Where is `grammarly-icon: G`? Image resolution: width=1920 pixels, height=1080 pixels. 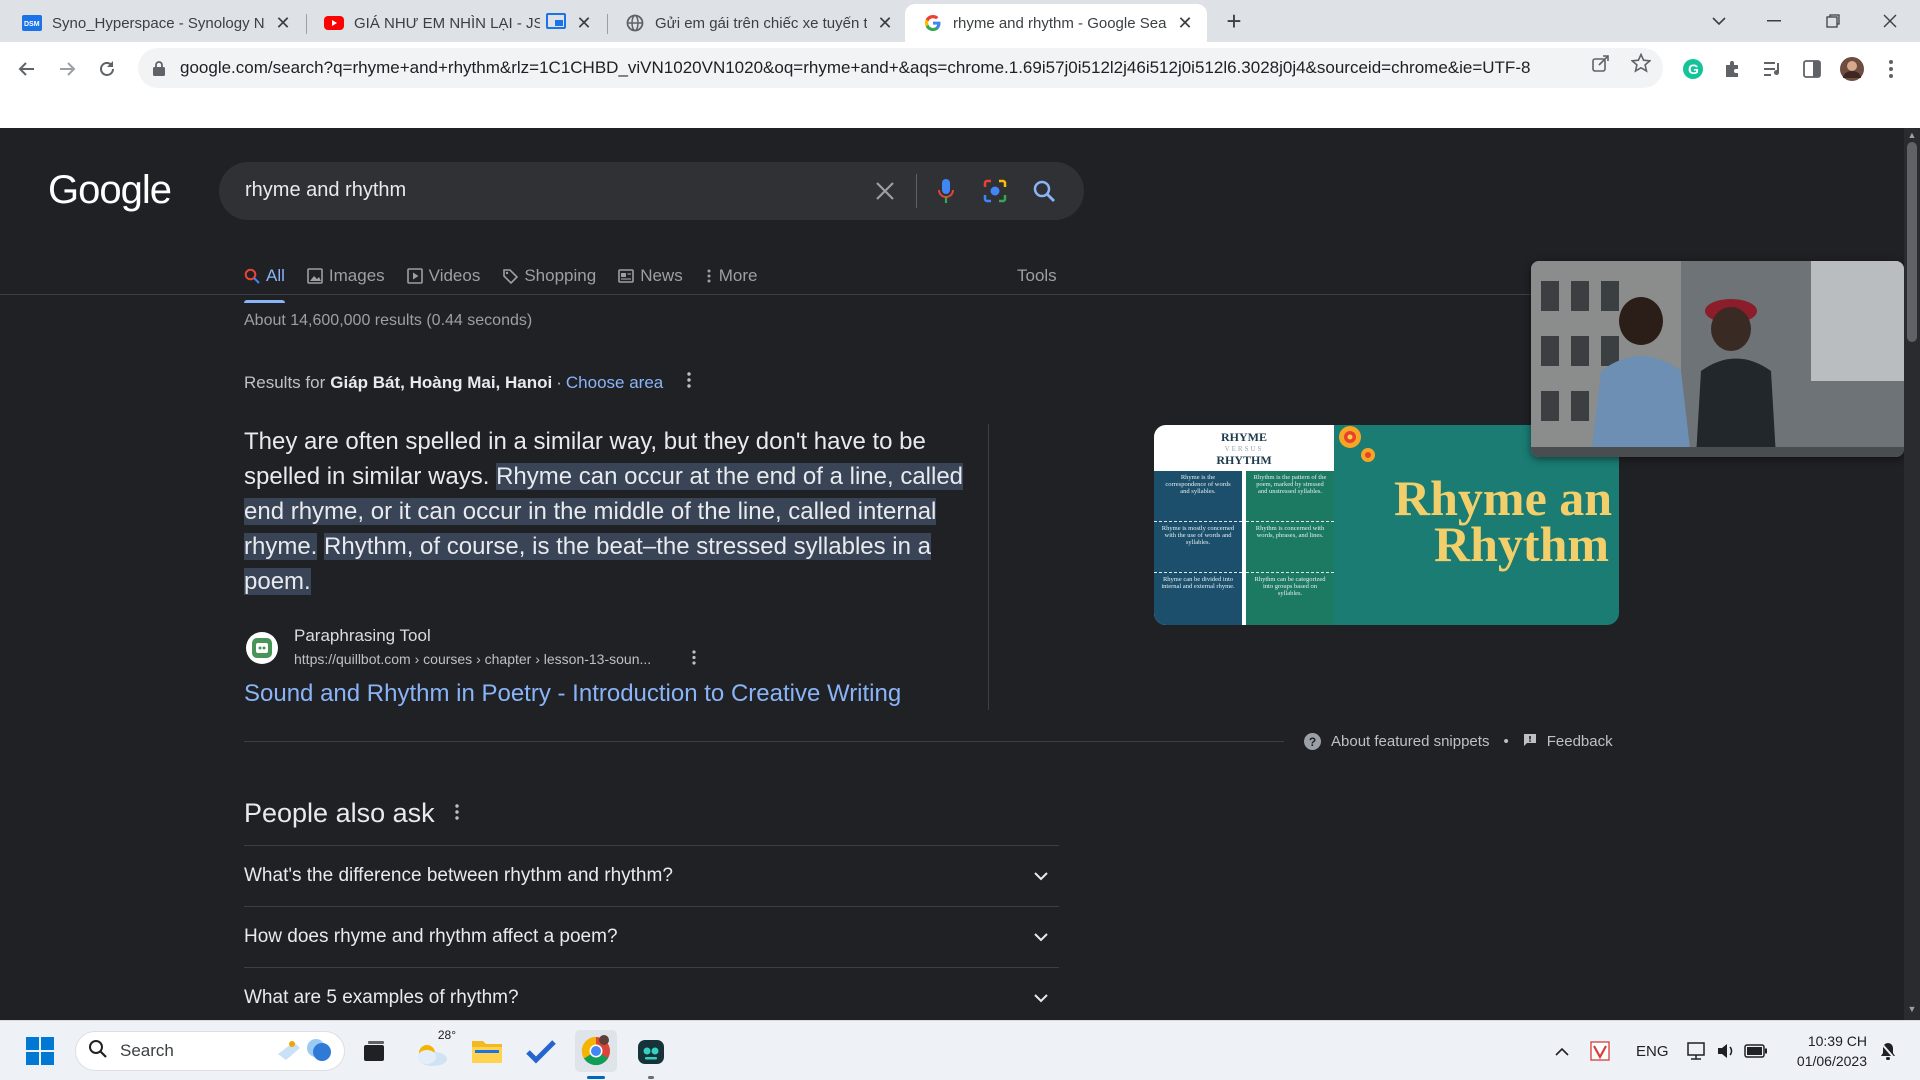 grammarly-icon: G is located at coordinates (1693, 69).